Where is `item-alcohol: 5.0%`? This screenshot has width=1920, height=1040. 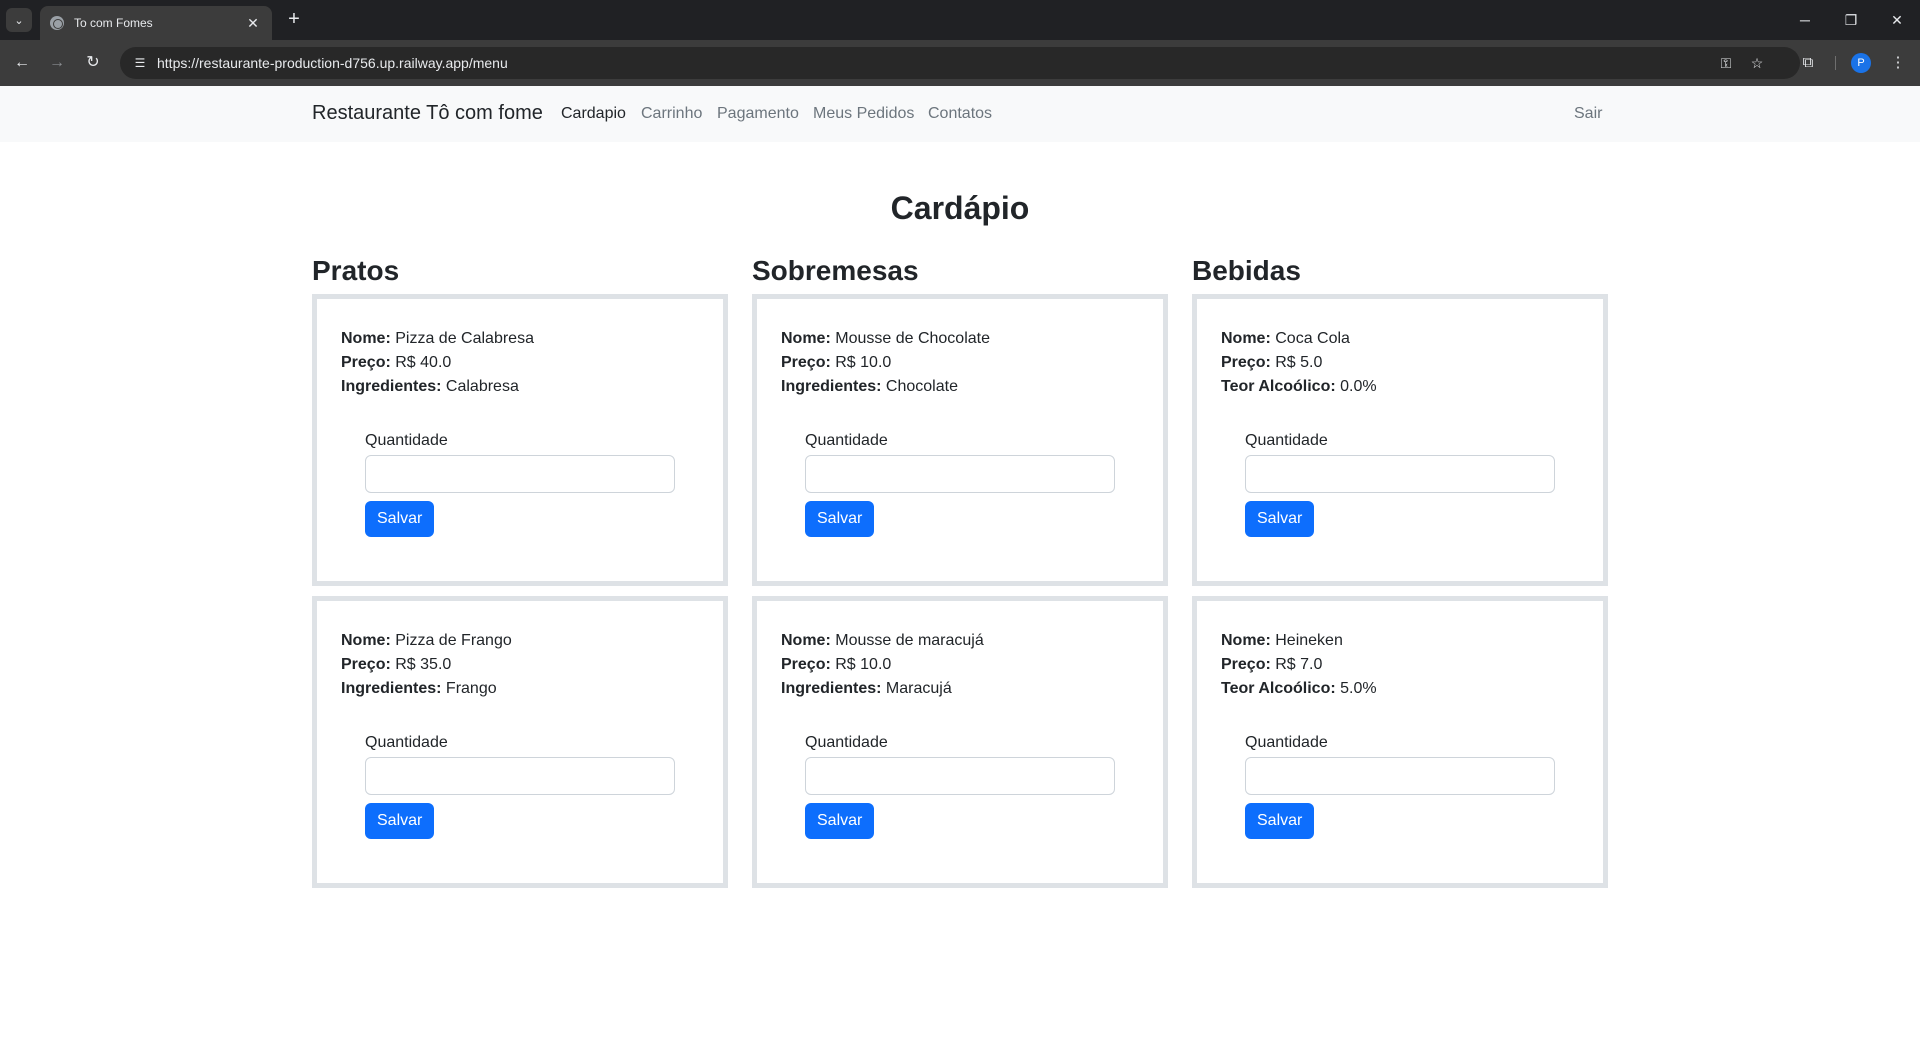 item-alcohol: 5.0% is located at coordinates (1358, 688).